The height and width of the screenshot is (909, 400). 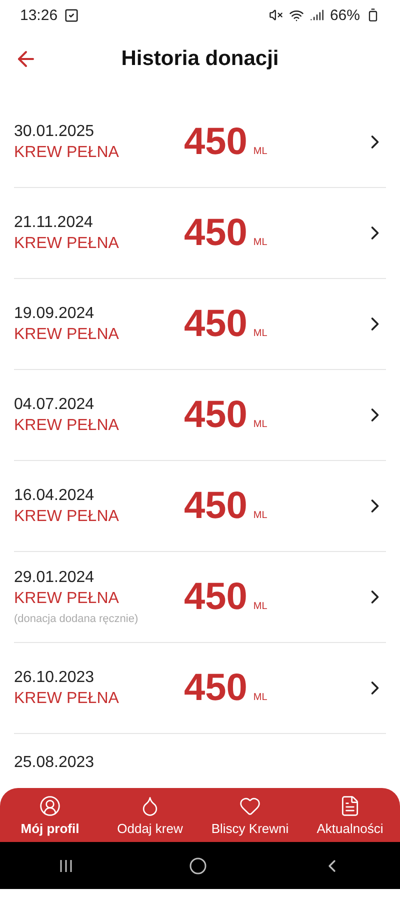 I want to click on donation-date: 16.04.2024, so click(x=55, y=495).